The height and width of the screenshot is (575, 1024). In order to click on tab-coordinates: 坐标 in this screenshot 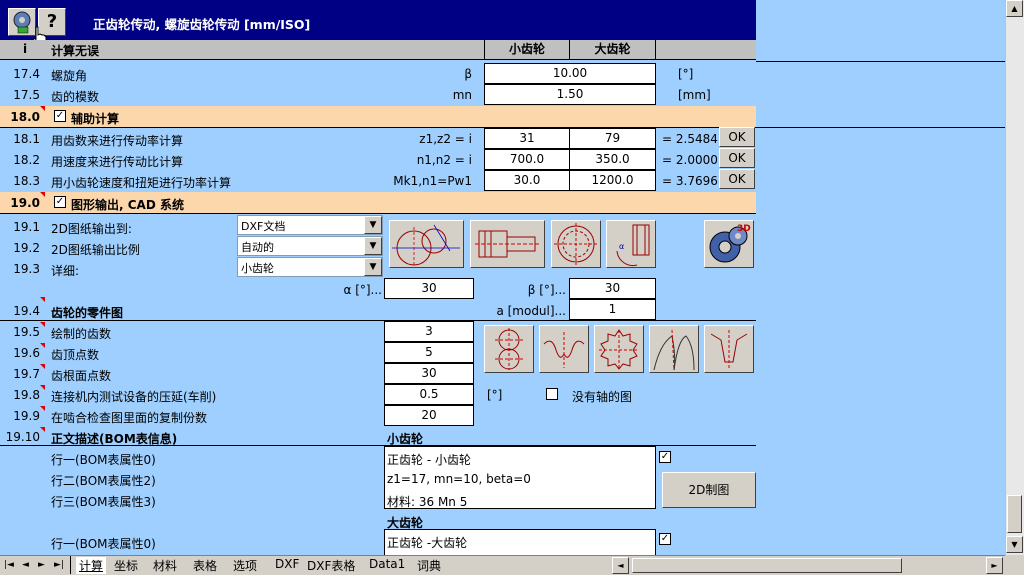, I will do `click(126, 565)`.